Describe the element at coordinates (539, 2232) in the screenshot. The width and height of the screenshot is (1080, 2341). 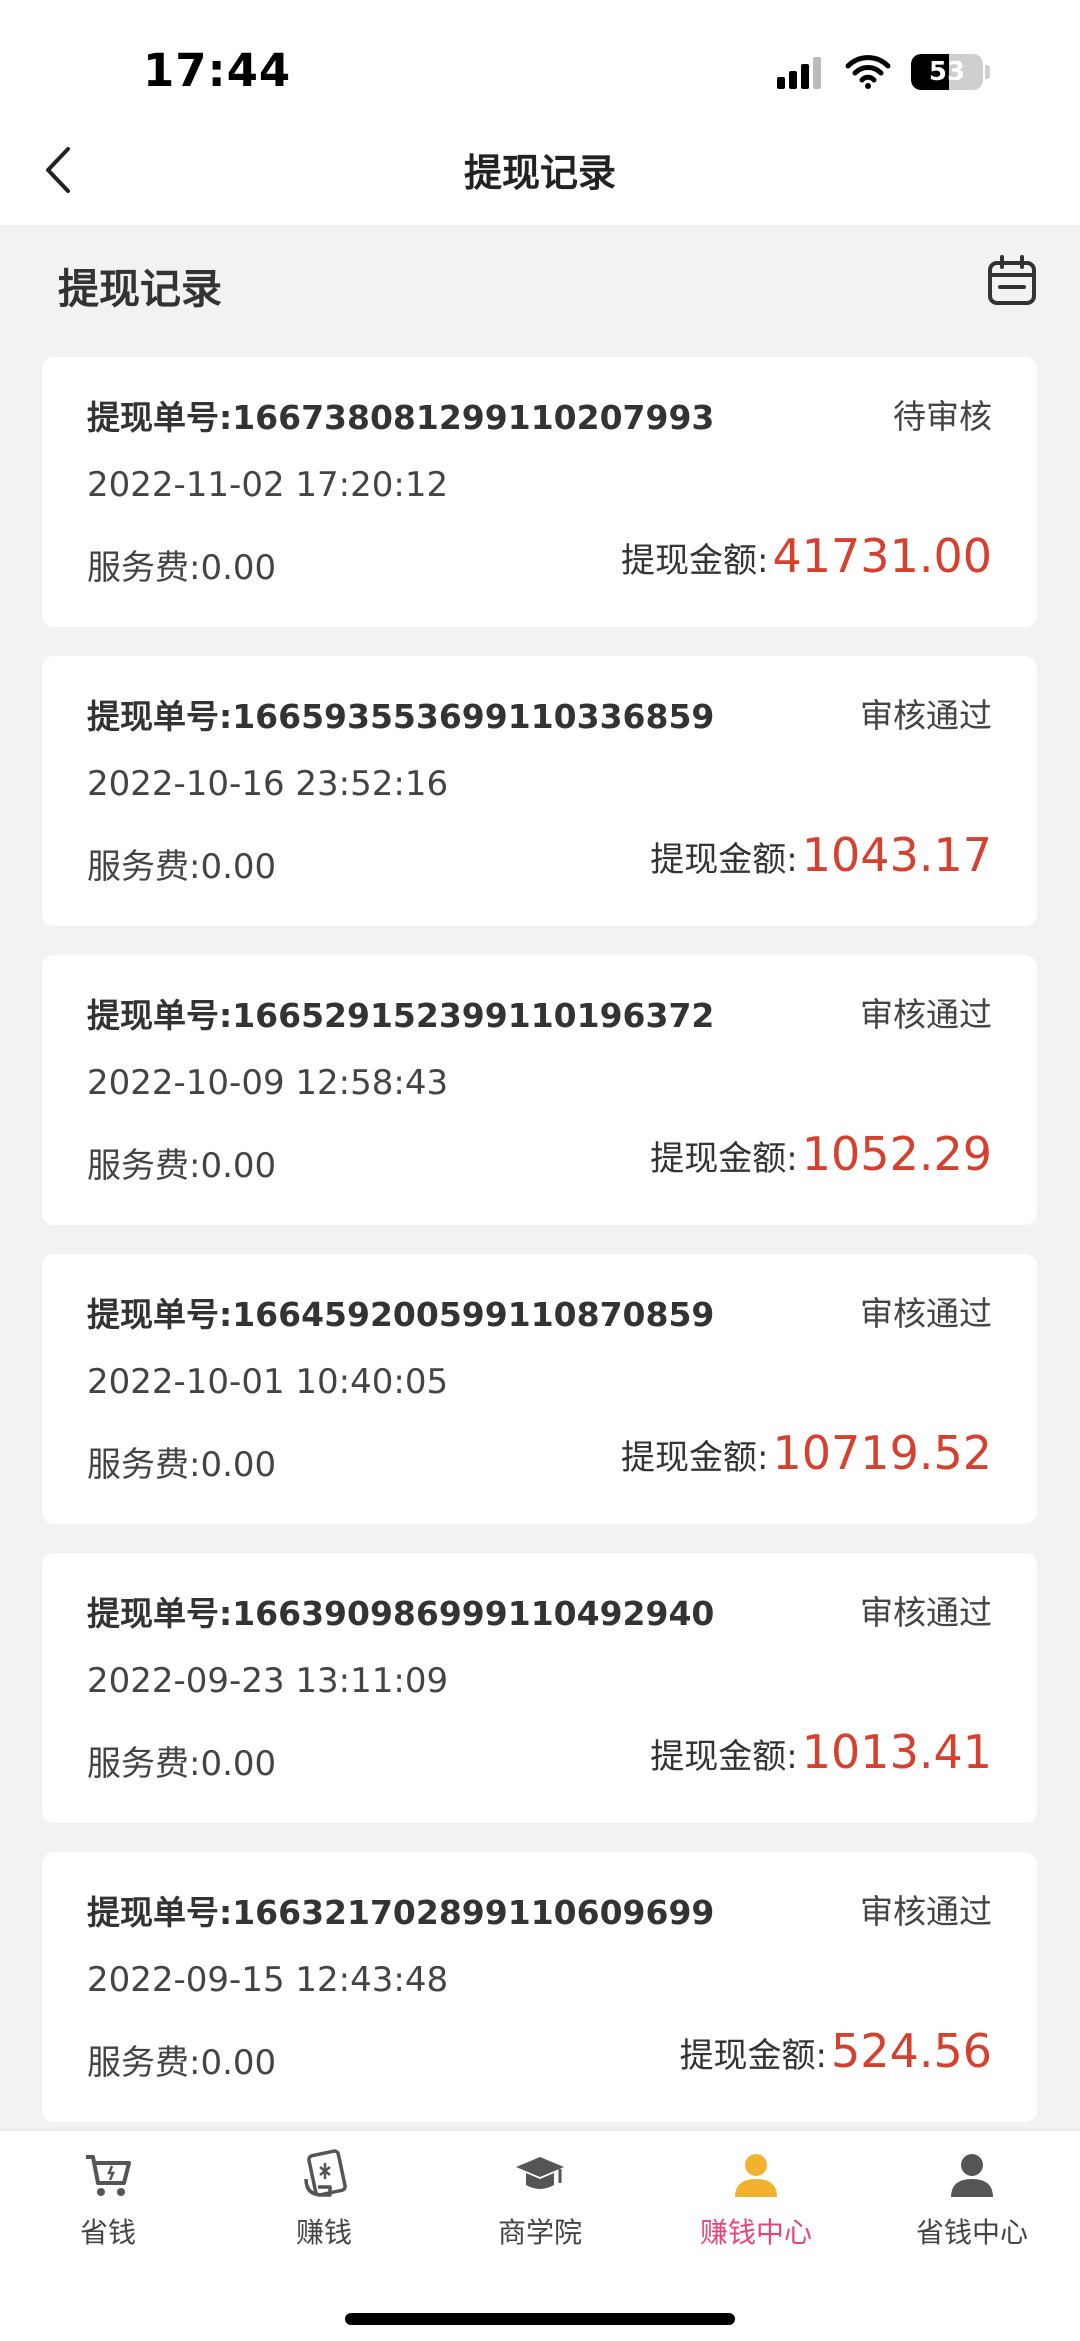
I see `tab-label: 商学院` at that location.